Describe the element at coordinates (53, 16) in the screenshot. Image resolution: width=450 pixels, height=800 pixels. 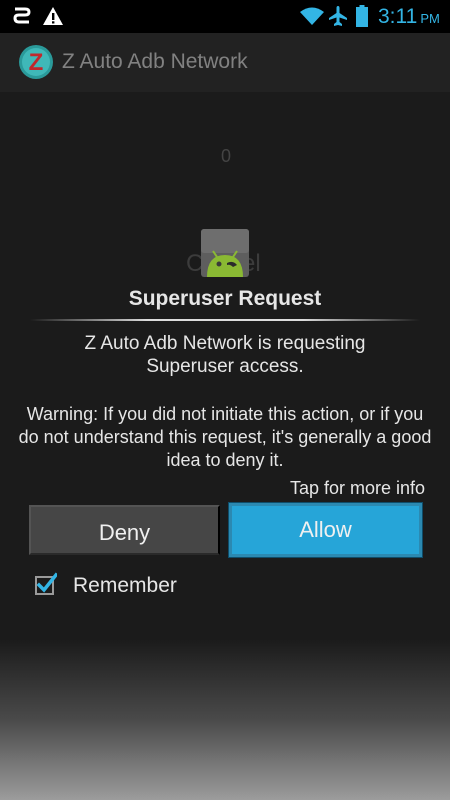
I see `warning-icon` at that location.